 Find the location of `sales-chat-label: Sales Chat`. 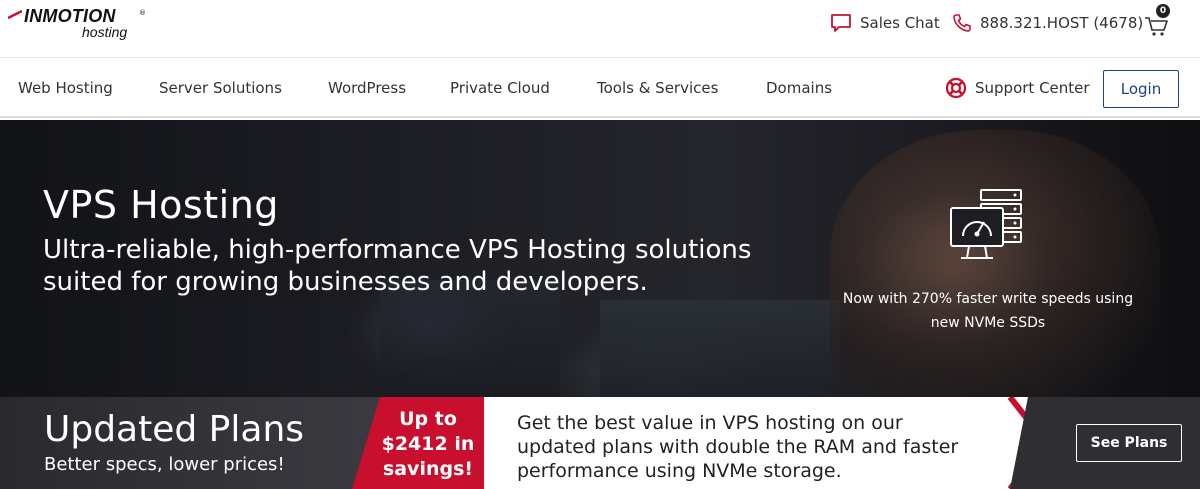

sales-chat-label: Sales Chat is located at coordinates (900, 23).